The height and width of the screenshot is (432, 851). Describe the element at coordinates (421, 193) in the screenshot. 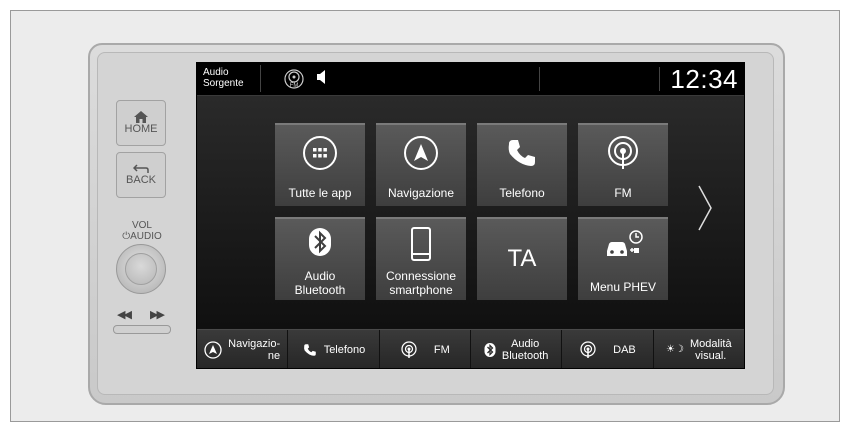

I see `tile-label: Navigazione` at that location.